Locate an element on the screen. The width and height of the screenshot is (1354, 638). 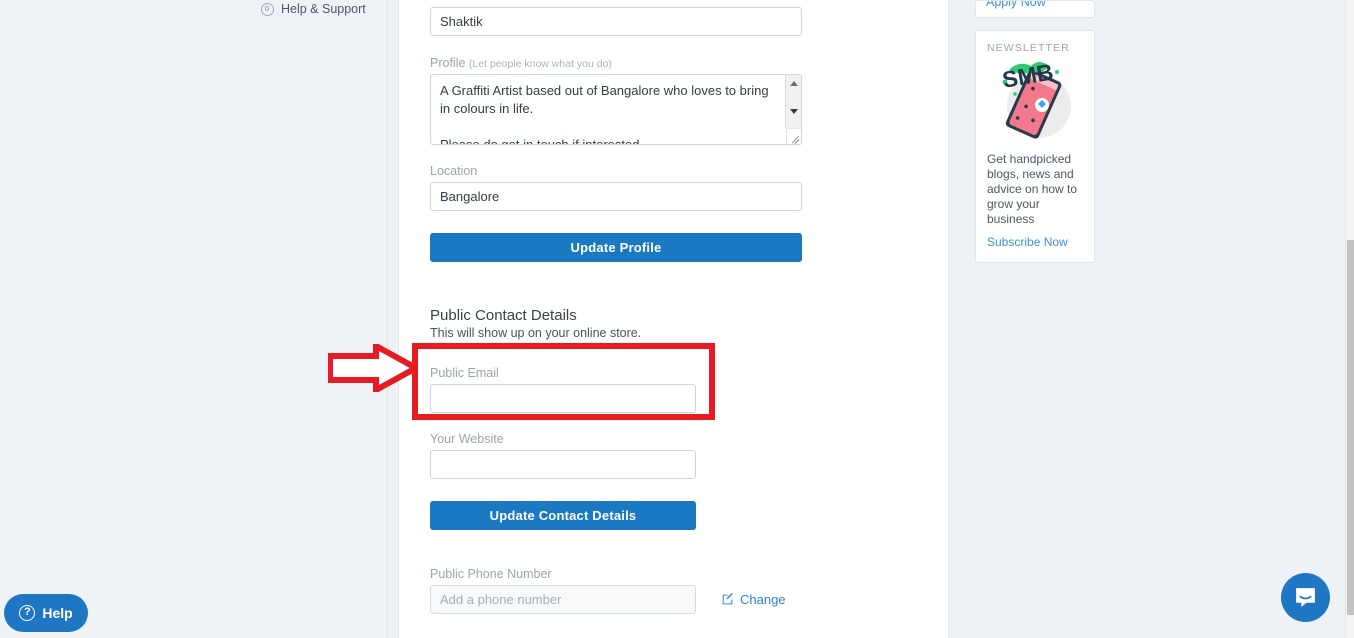
textarea-resize-handle-icon is located at coordinates (793, 136).